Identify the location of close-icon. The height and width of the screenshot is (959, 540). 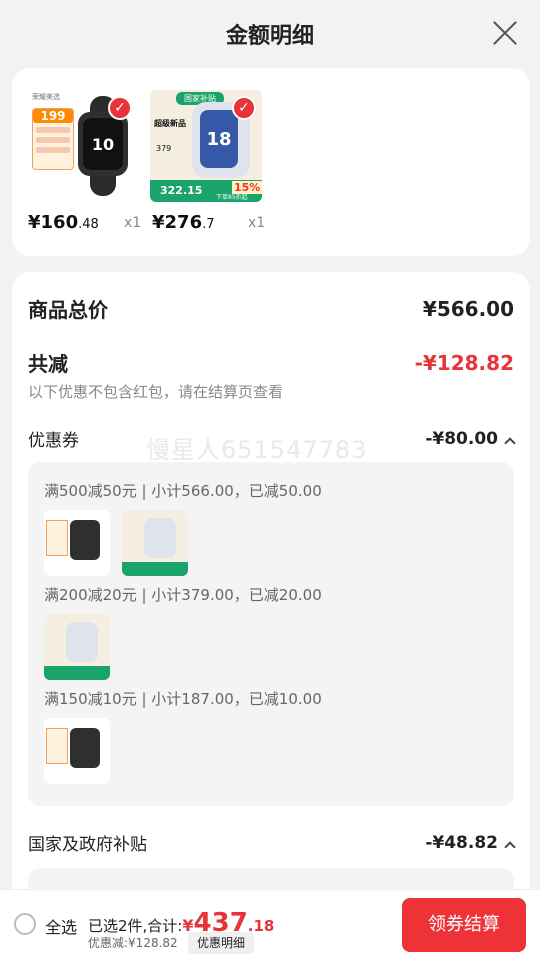
(505, 33).